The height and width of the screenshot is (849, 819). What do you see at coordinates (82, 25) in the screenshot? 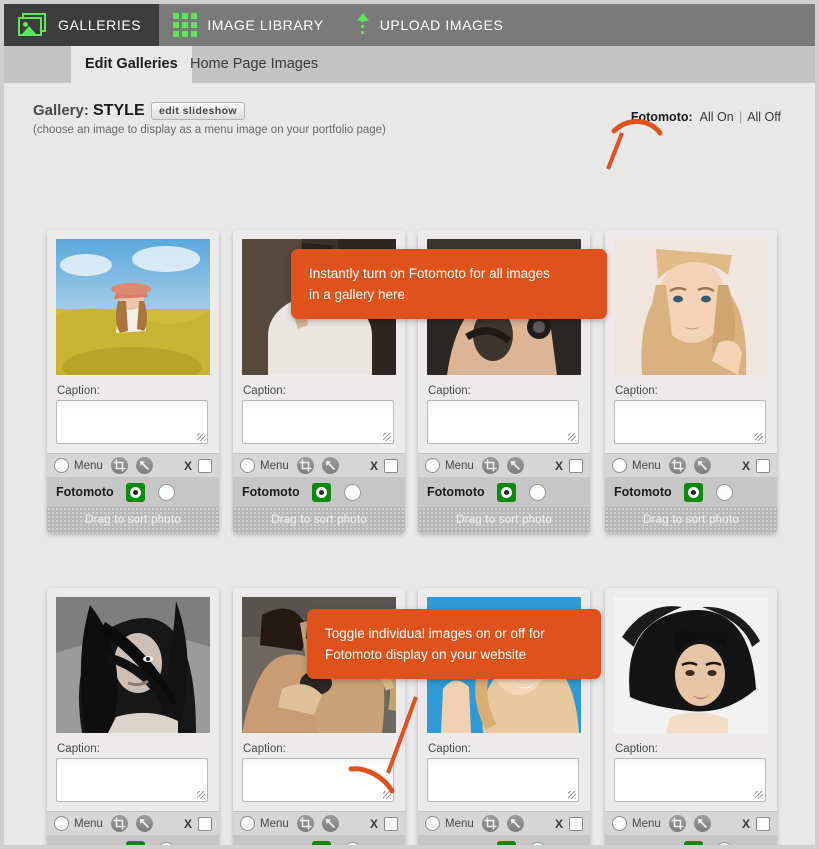
I see `nav-item-galleries: GALLERIES` at bounding box center [82, 25].